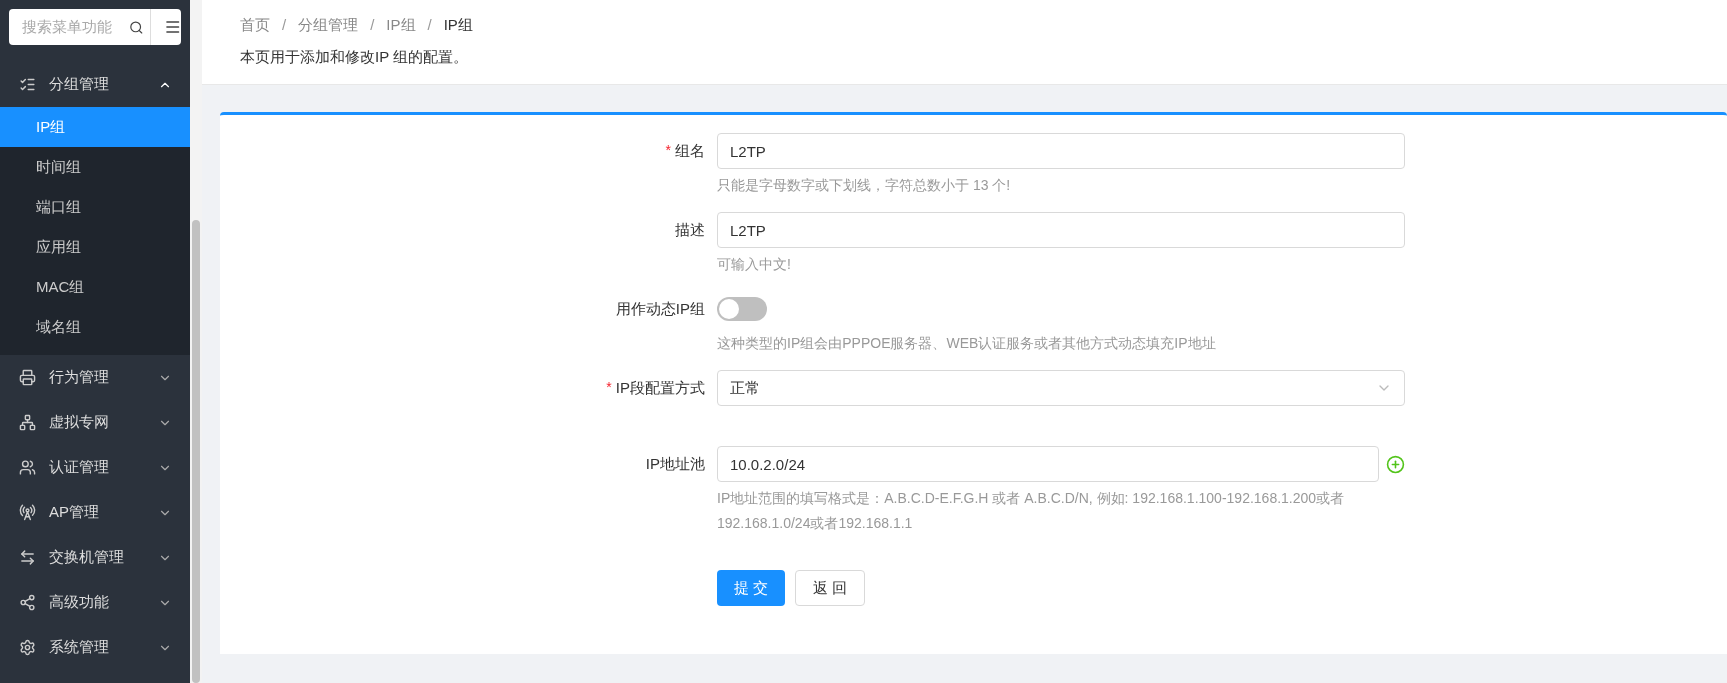 The width and height of the screenshot is (1727, 683). What do you see at coordinates (95, 377) in the screenshot?
I see `menu-item: 行为管理` at bounding box center [95, 377].